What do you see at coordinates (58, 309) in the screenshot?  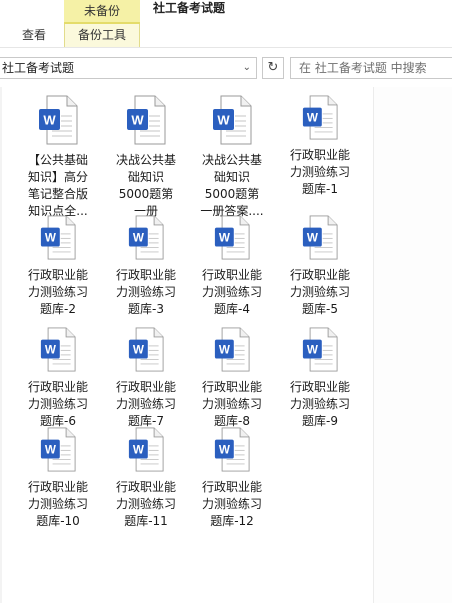 I see `file-name-line: 题库-2` at bounding box center [58, 309].